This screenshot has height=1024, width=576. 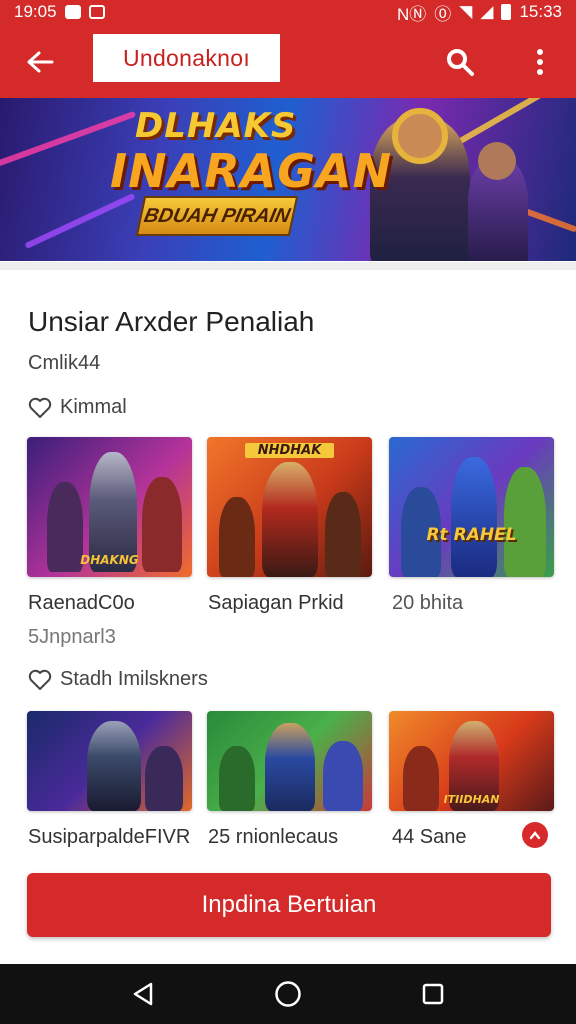 I want to click on status-bar: 19:05 NⓃ ⓪ ◥ ◢ 15:33, so click(x=288, y=12).